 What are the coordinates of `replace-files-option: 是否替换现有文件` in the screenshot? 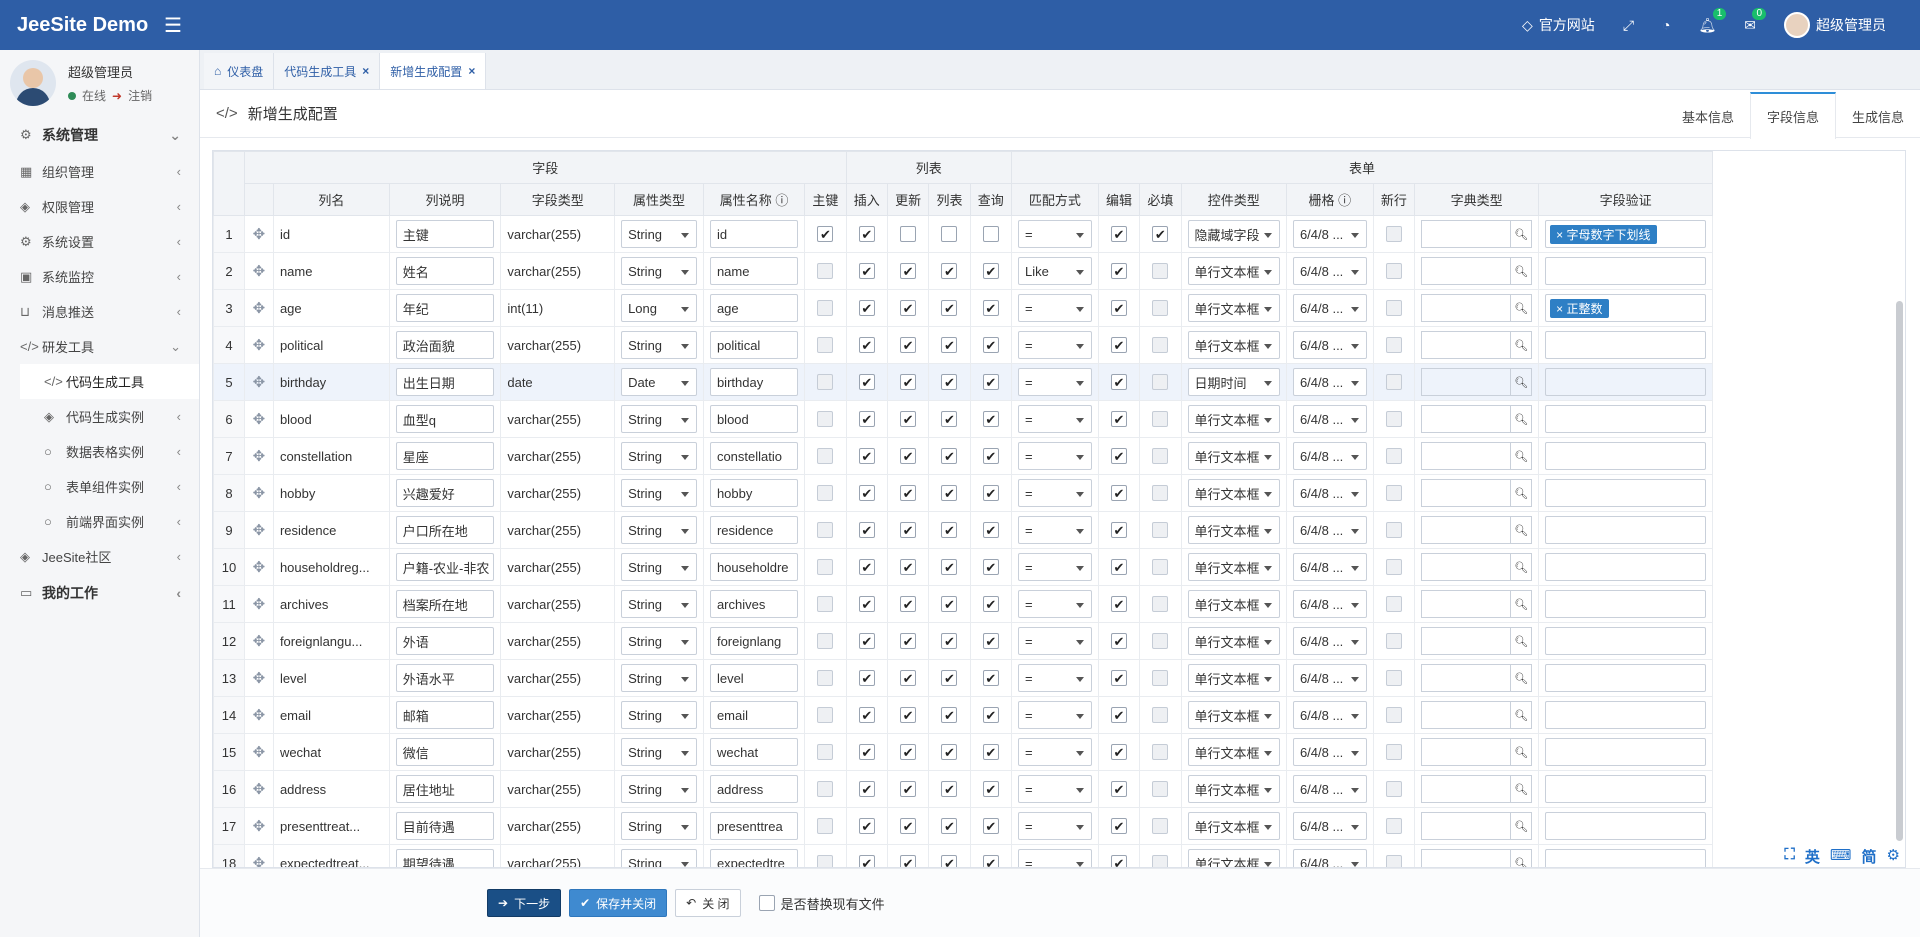 It's located at (821, 903).